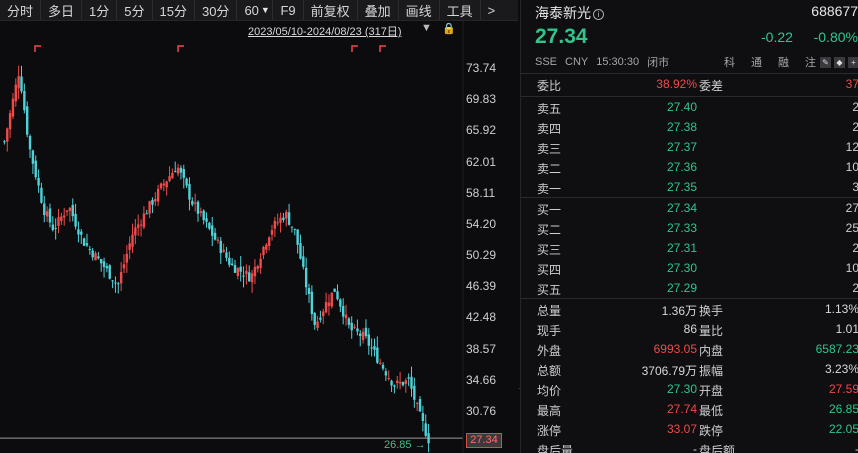  Describe the element at coordinates (711, 431) in the screenshot. I see `stat-label: 跌停` at that location.